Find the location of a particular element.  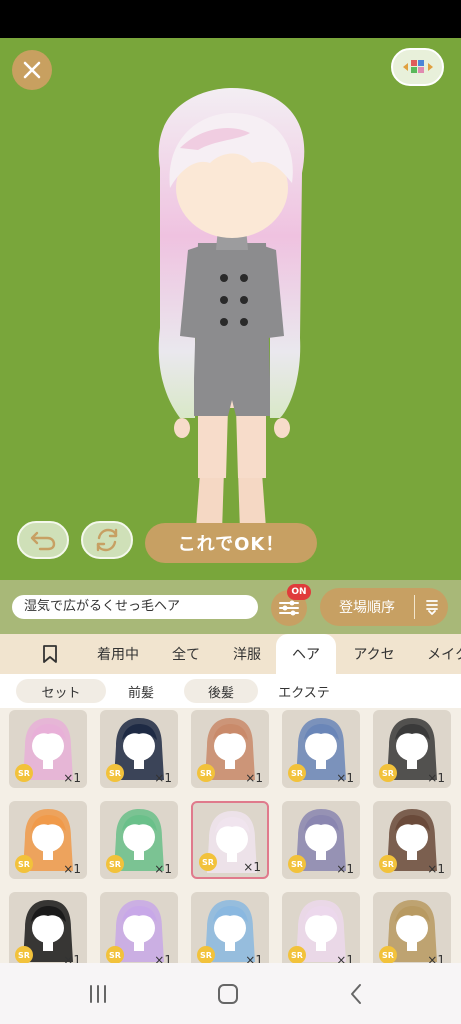

subtab-extensions: エクステ is located at coordinates (304, 691).